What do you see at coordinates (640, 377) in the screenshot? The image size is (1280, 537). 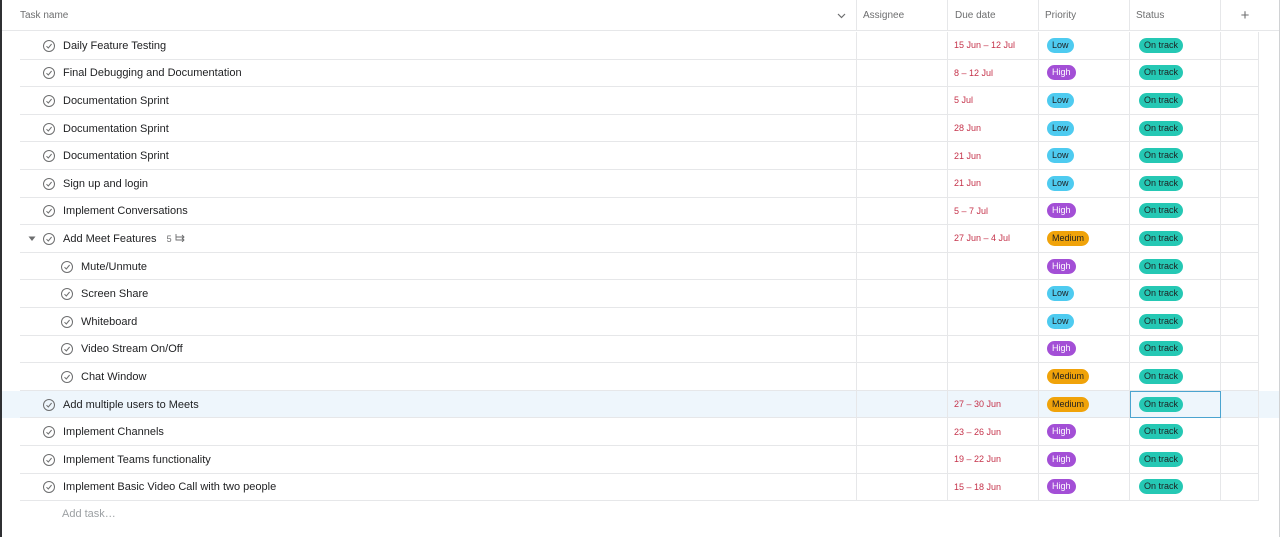 I see `table-row: Chat Window Medium On track` at bounding box center [640, 377].